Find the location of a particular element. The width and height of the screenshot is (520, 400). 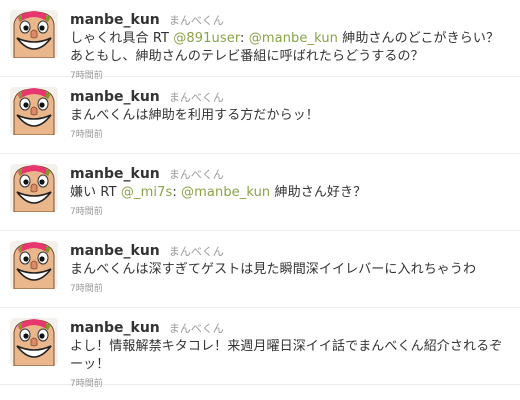

tweet-text-segment: よし！情報解禁キタコレ！来週月曜日深イイ話でまんべくん紹介されるぞーッ！ is located at coordinates (286, 355).